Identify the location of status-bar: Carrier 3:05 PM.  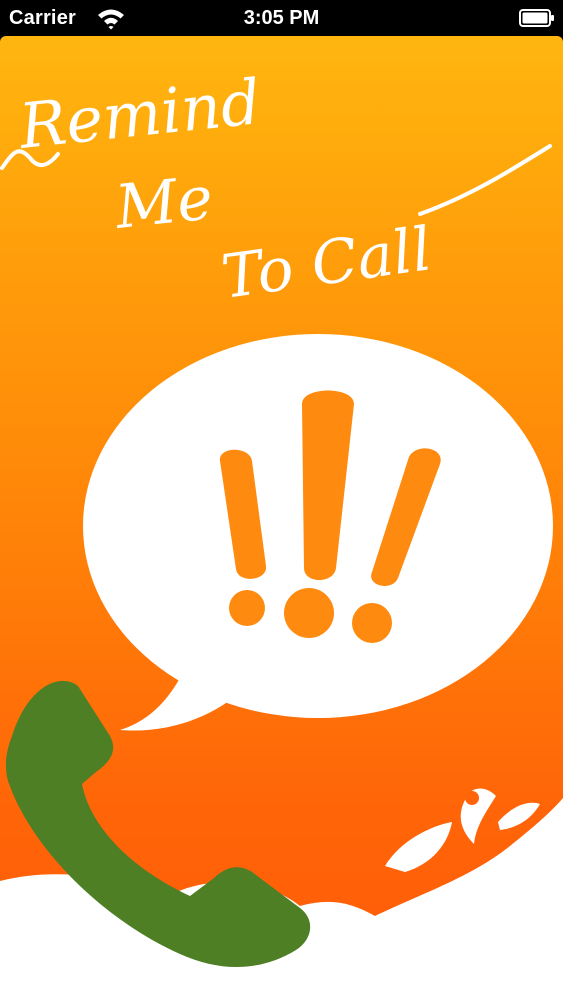
(281, 18).